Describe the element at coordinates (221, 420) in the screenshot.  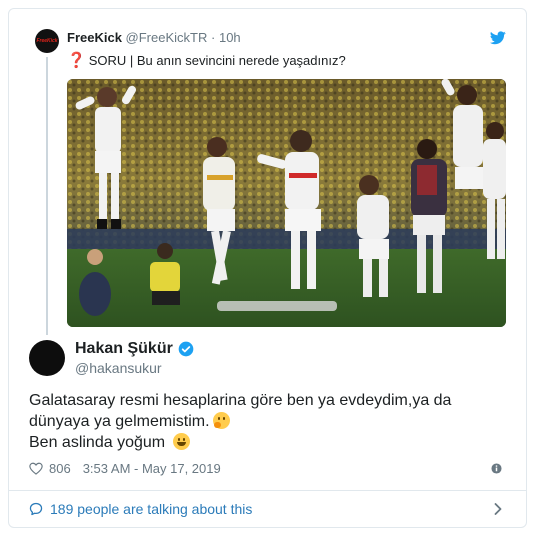
I see `thinking-face-emoji` at that location.